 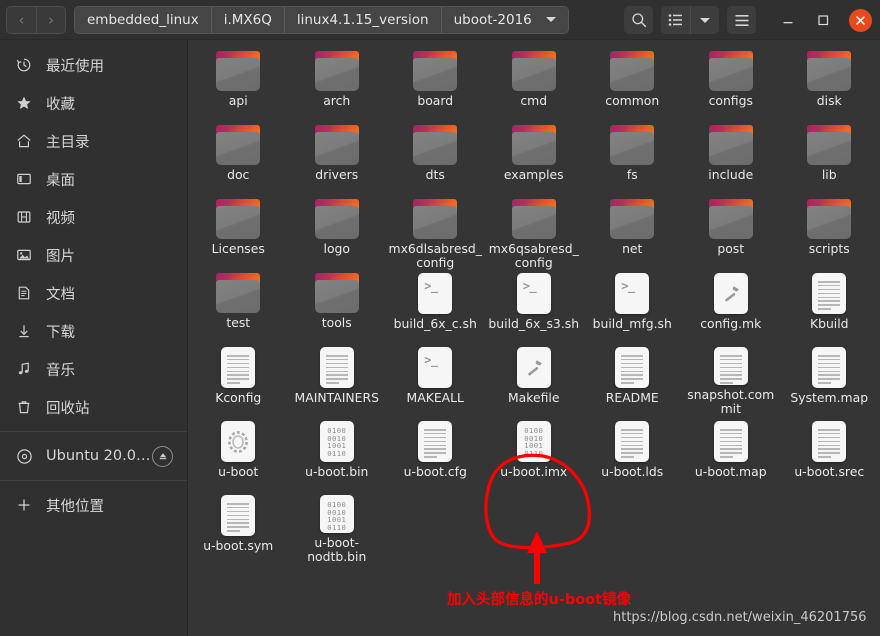 I want to click on file-item: mx6qsabresd_config, so click(x=534, y=232).